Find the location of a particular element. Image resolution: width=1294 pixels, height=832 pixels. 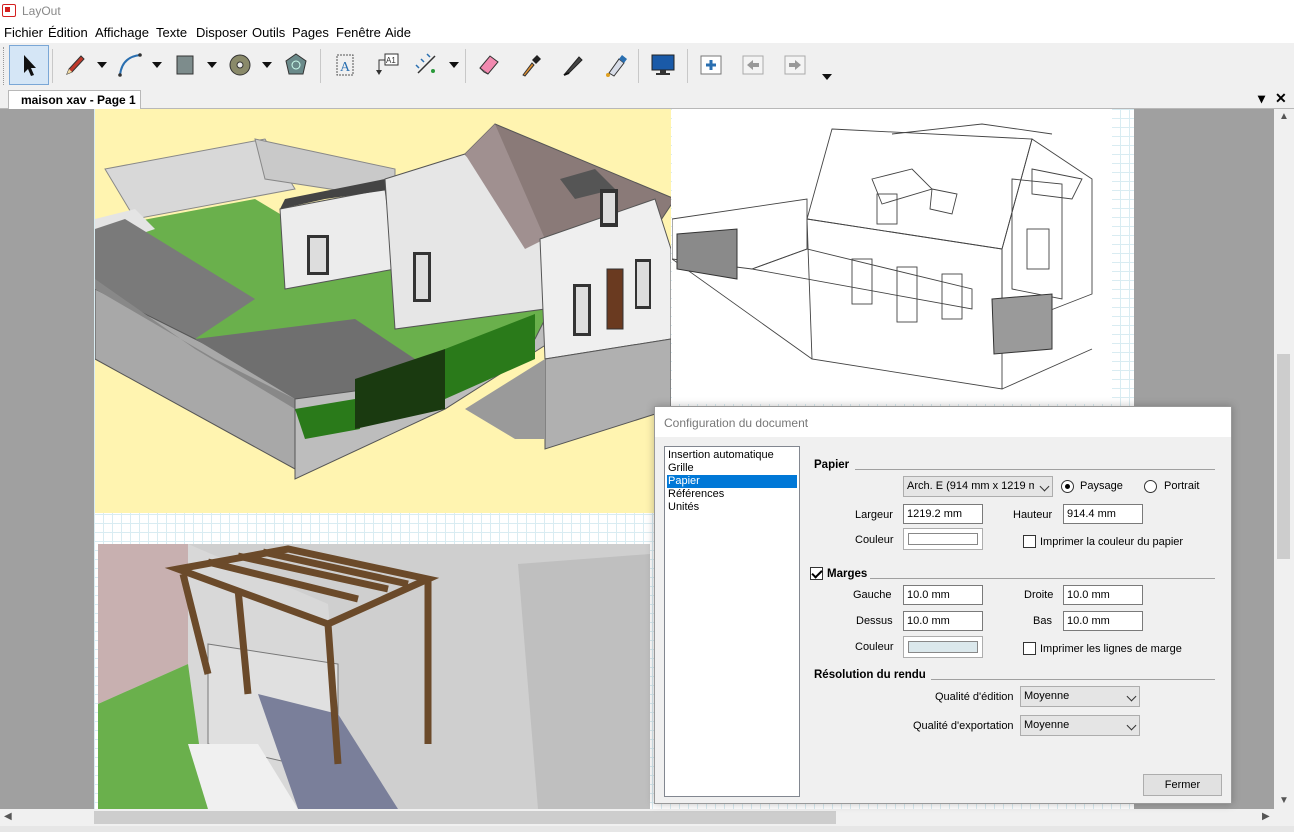

edit-quality-select: Moyenne is located at coordinates (1080, 696).